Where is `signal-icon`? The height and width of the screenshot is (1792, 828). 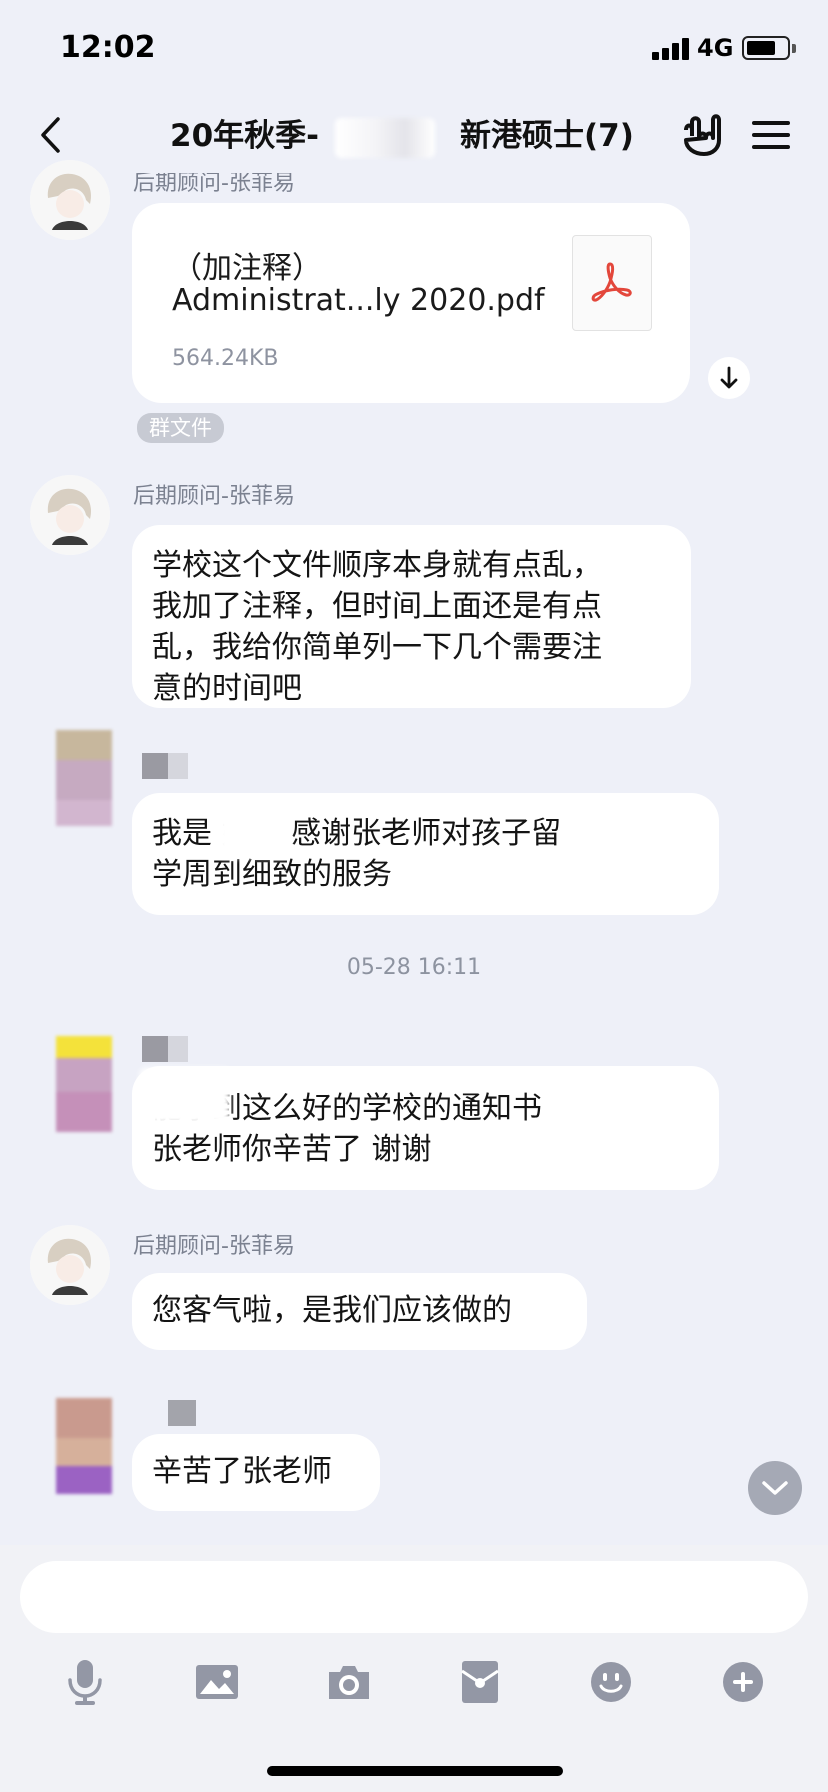 signal-icon is located at coordinates (671, 49).